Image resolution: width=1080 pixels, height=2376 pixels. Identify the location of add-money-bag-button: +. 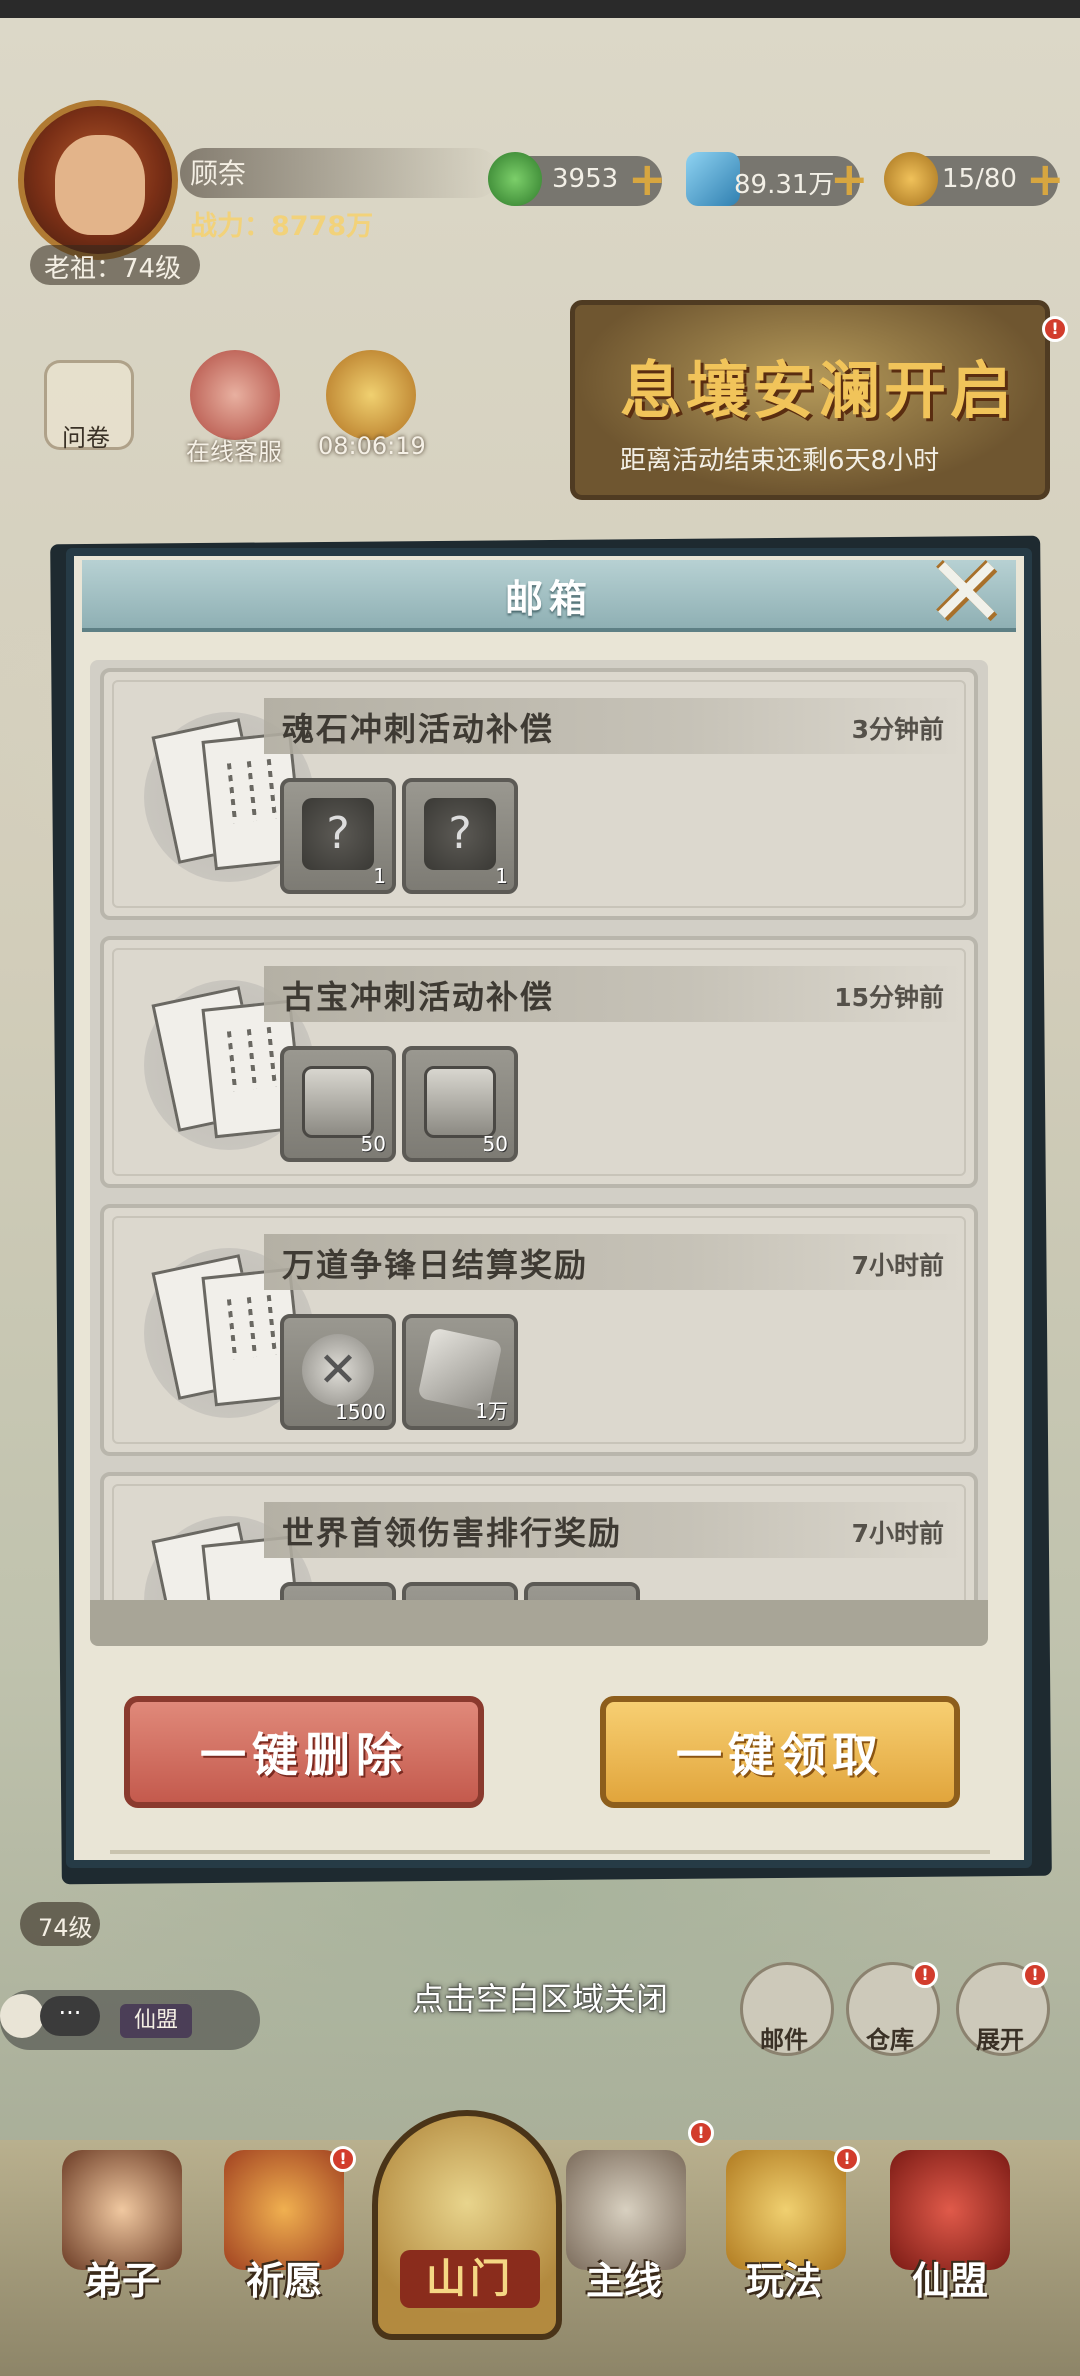
(1045, 179).